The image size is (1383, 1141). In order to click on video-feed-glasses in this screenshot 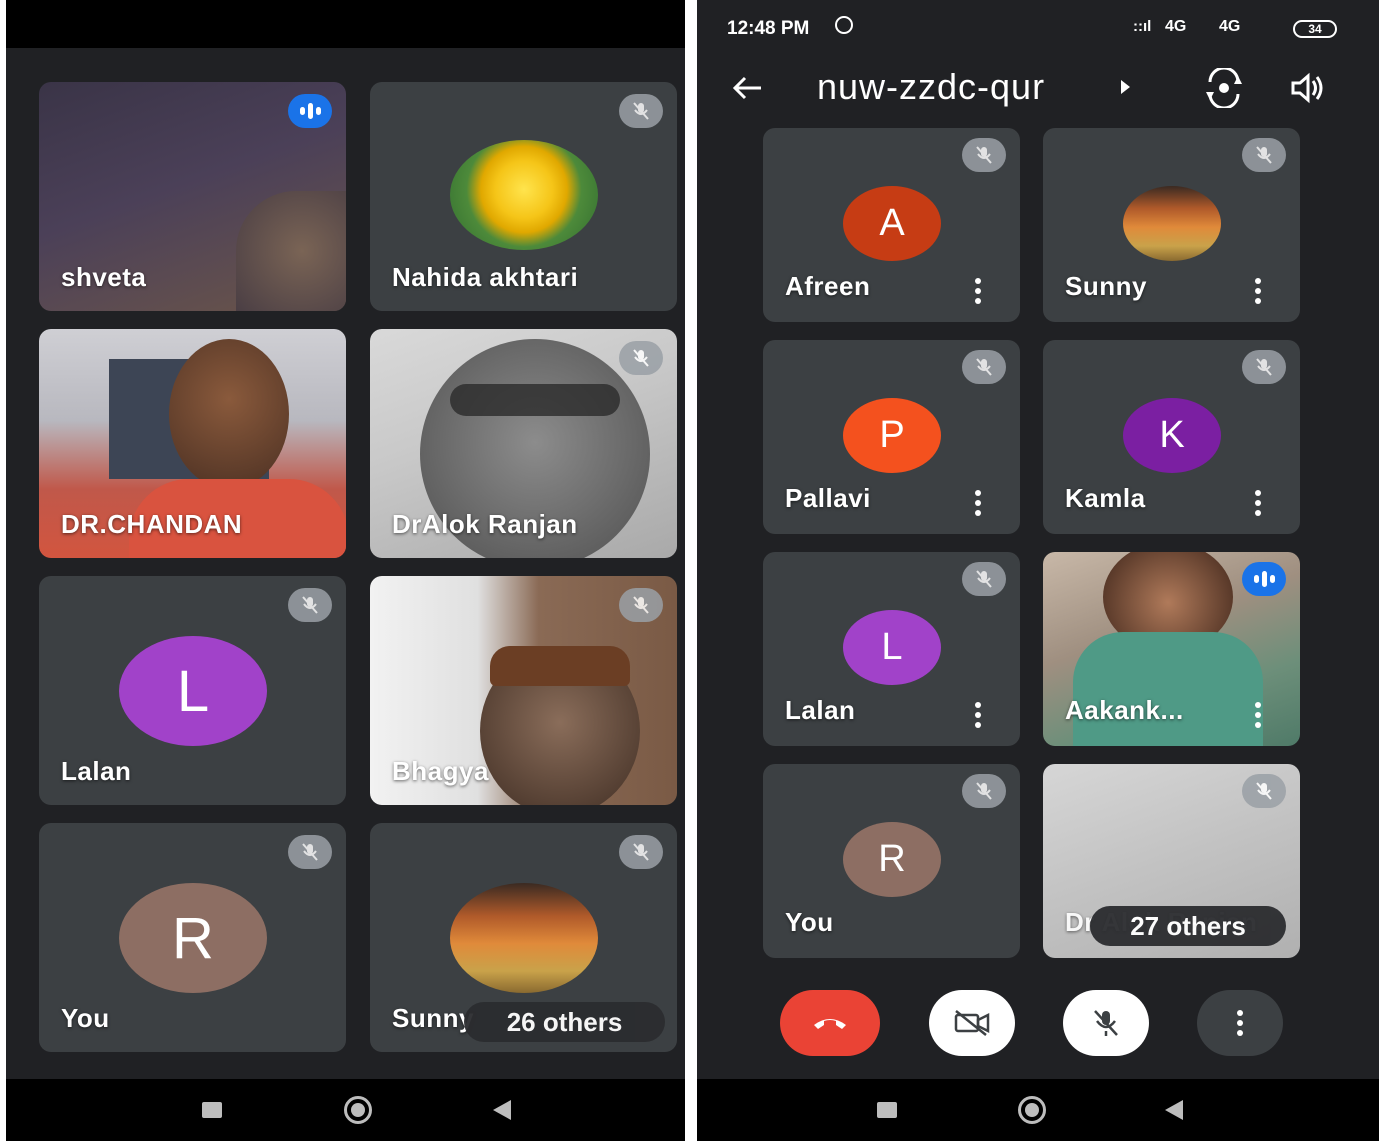, I will do `click(535, 400)`.